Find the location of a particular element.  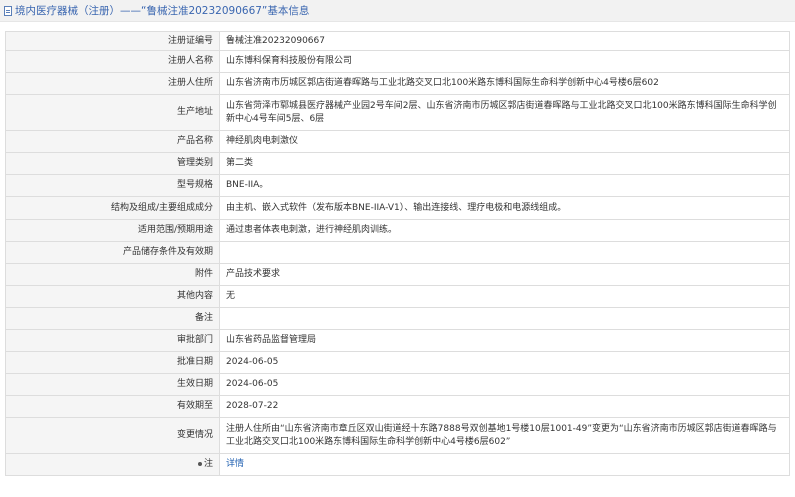

field-label: 变更情况 is located at coordinates (112, 435).